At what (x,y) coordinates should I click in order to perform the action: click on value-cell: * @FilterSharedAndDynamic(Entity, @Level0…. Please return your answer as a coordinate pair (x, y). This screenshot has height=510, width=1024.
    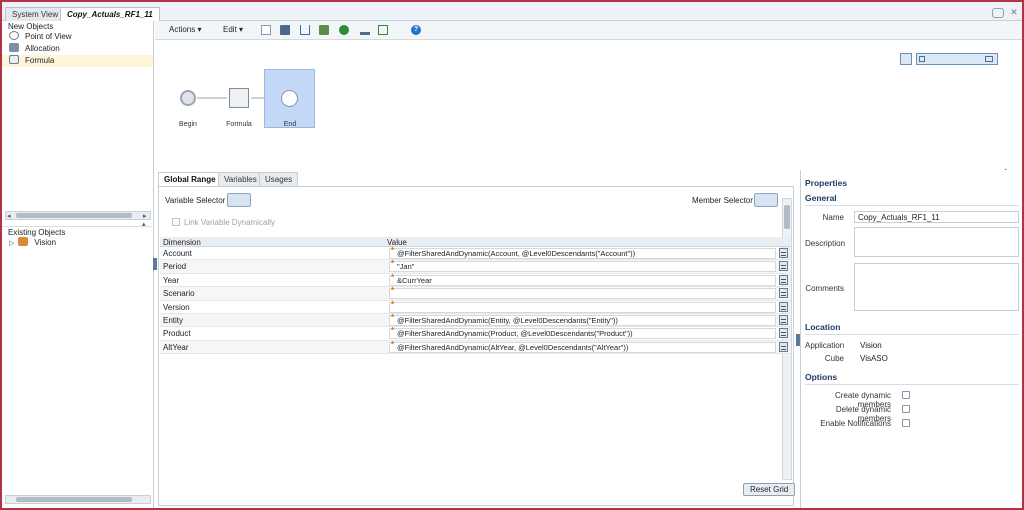
    Looking at the image, I should click on (582, 319).